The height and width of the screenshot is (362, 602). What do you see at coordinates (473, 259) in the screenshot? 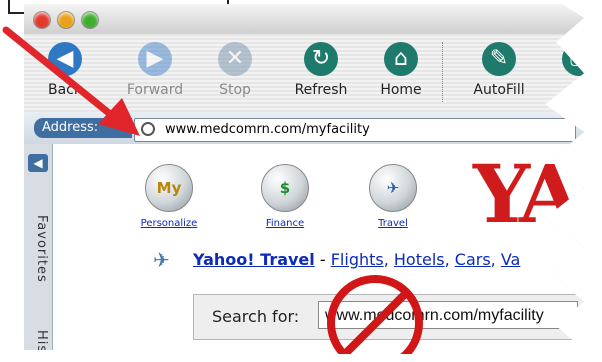
I see `cars-link: Cars` at bounding box center [473, 259].